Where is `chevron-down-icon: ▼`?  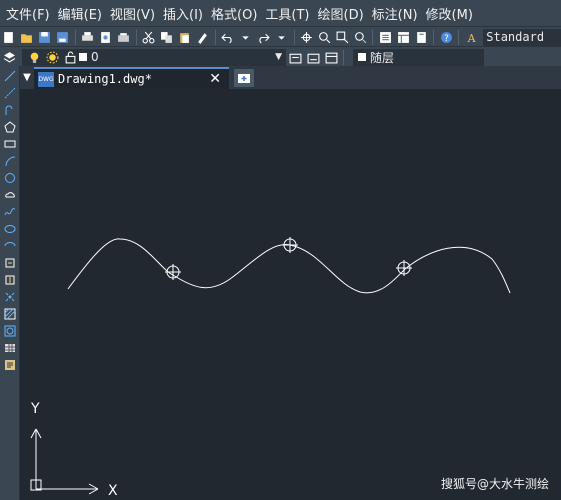 chevron-down-icon: ▼ is located at coordinates (278, 57).